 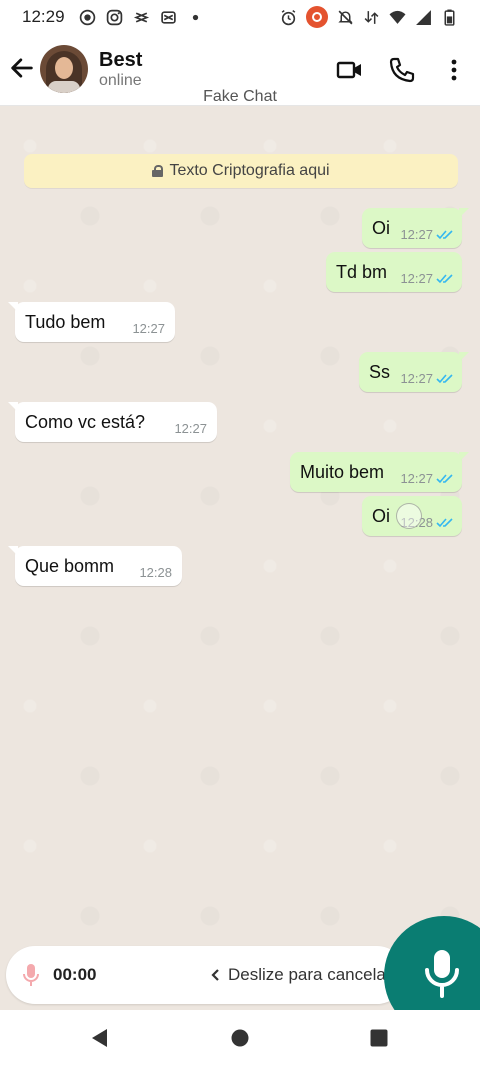 I want to click on message-bubble-outgoing: Td bm 12:27, so click(x=394, y=272).